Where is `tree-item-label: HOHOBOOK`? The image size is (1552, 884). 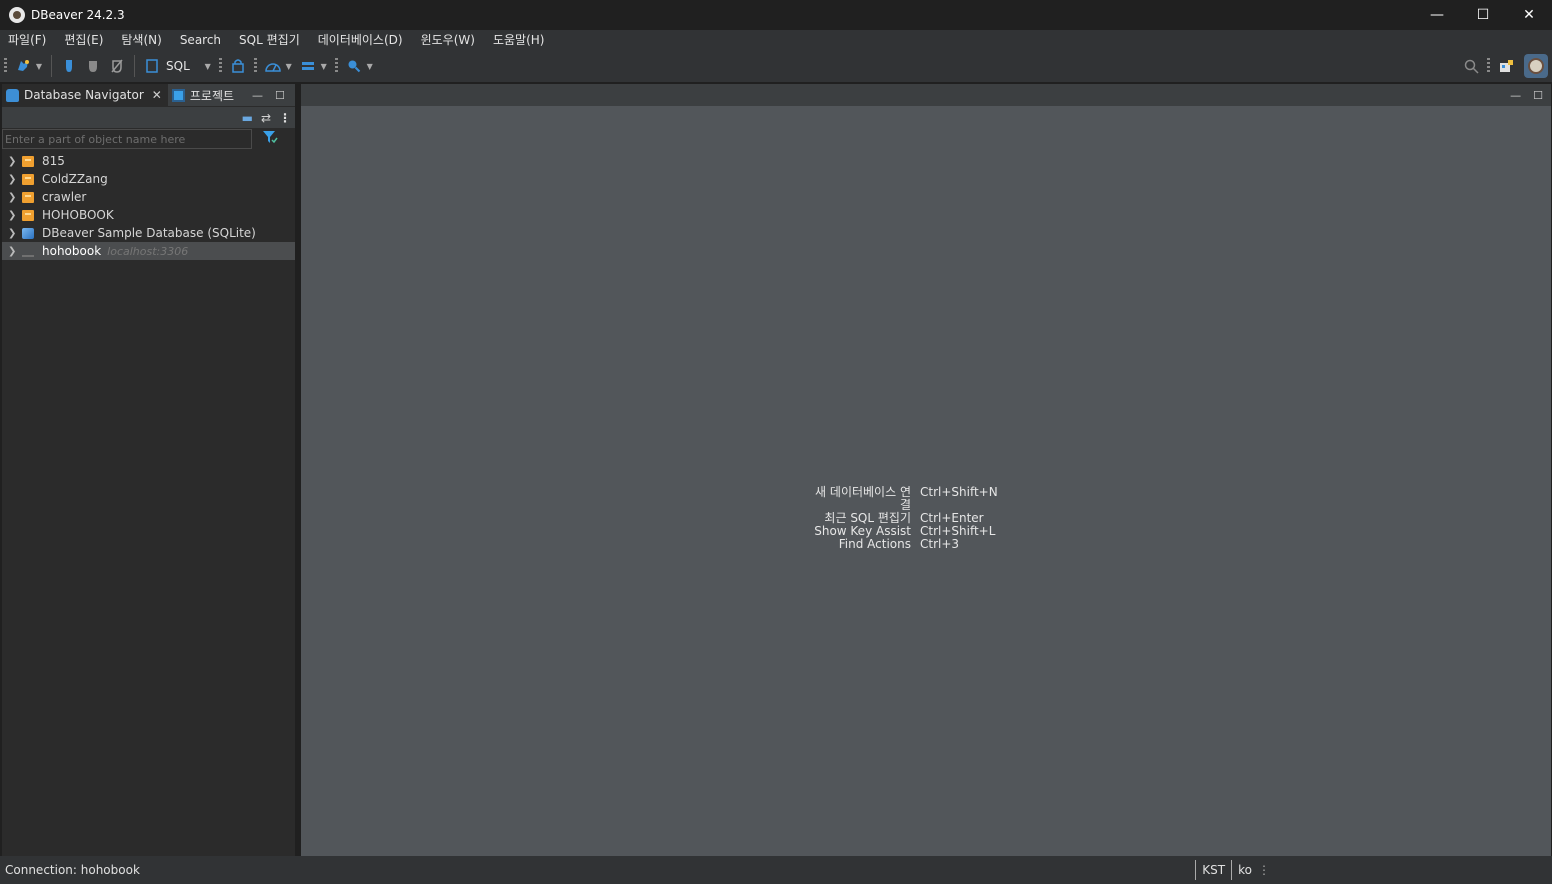
tree-item-label: HOHOBOOK is located at coordinates (78, 215).